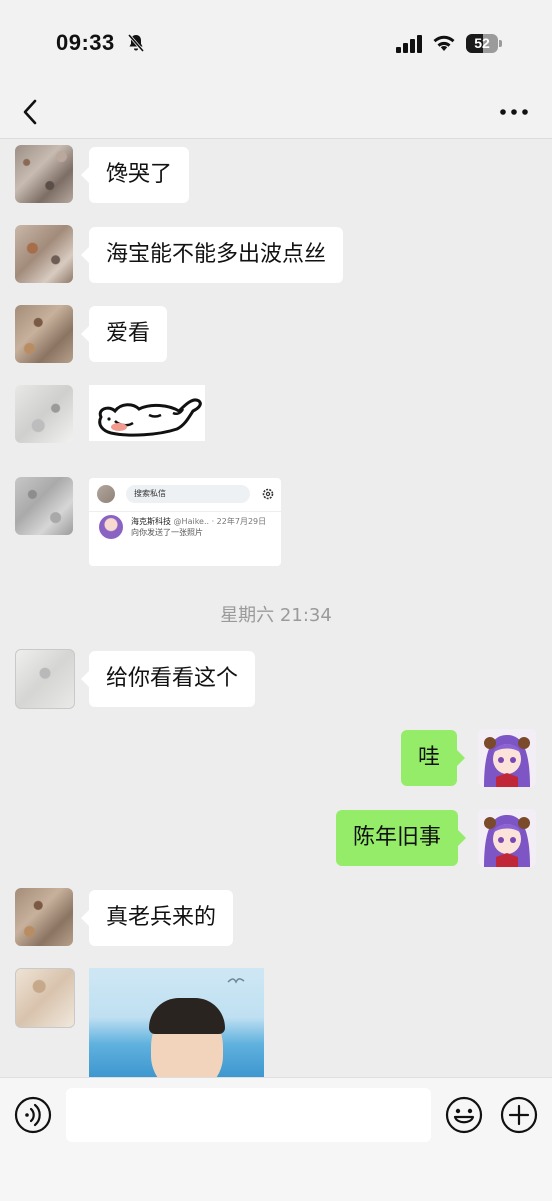 The height and width of the screenshot is (1201, 552). I want to click on plus-icon, so click(519, 1115).